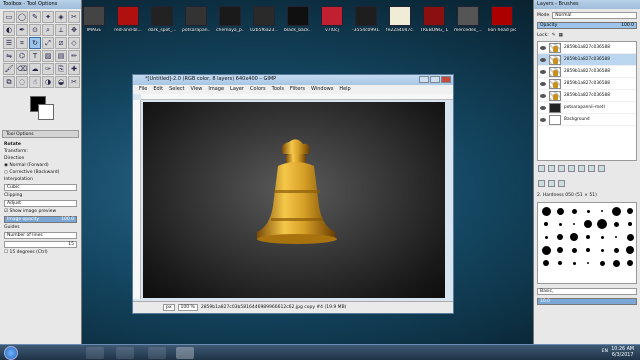  I want to click on measure-tool-icon: ⟂, so click(61, 30).